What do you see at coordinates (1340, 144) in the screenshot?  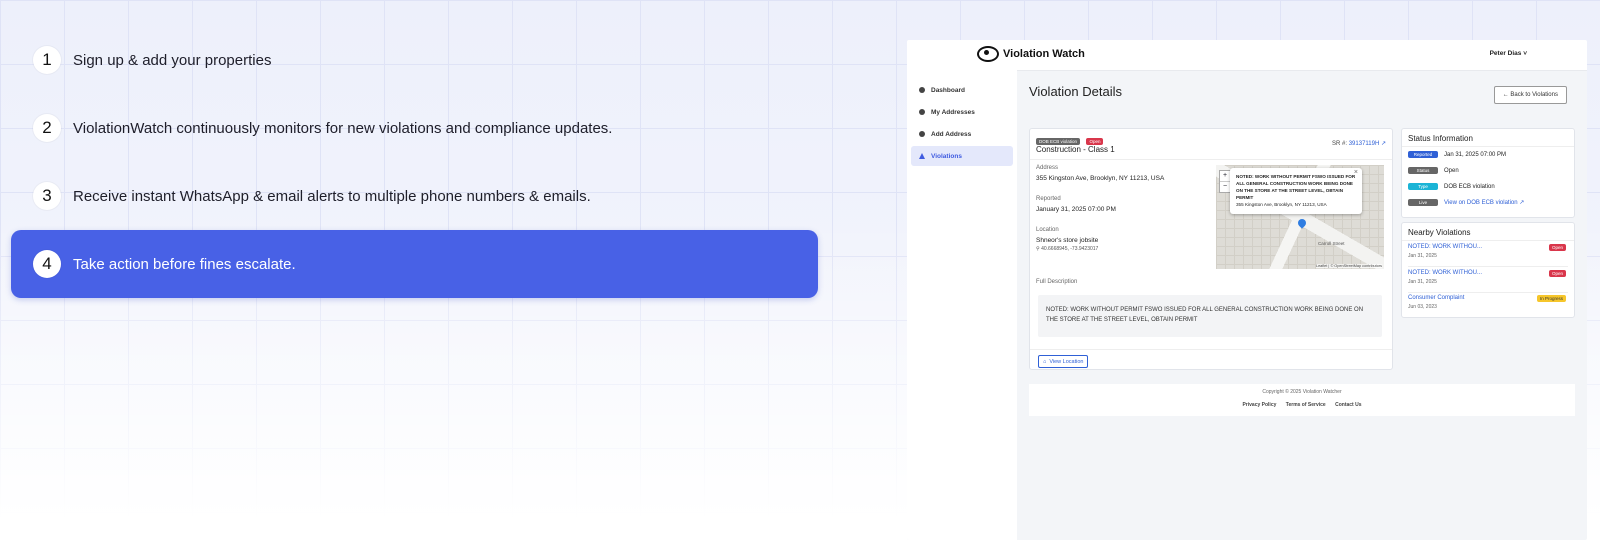 I see `sr-label: SR #:` at bounding box center [1340, 144].